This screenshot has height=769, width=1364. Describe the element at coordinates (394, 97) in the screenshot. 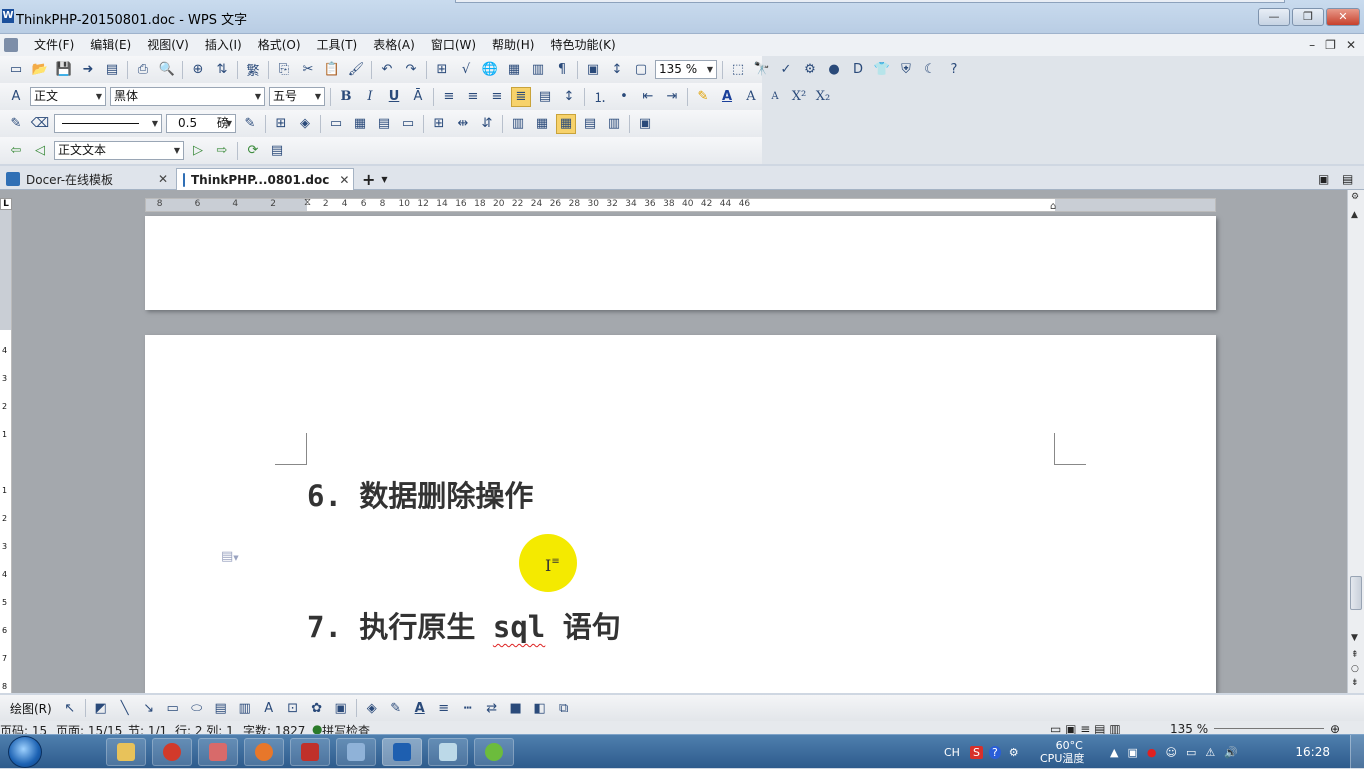

I see `underline-button: U` at that location.